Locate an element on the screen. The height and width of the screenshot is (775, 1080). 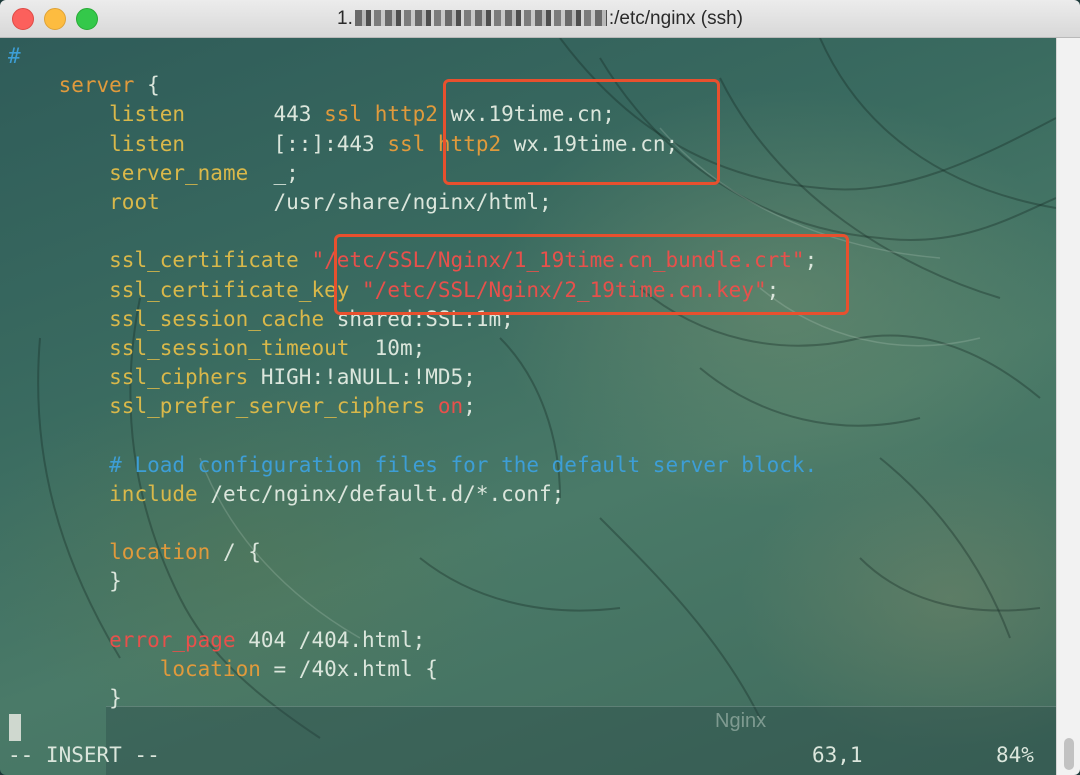
title-bar: 1. :/etc/nginx (ssh) is located at coordinates (540, 19).